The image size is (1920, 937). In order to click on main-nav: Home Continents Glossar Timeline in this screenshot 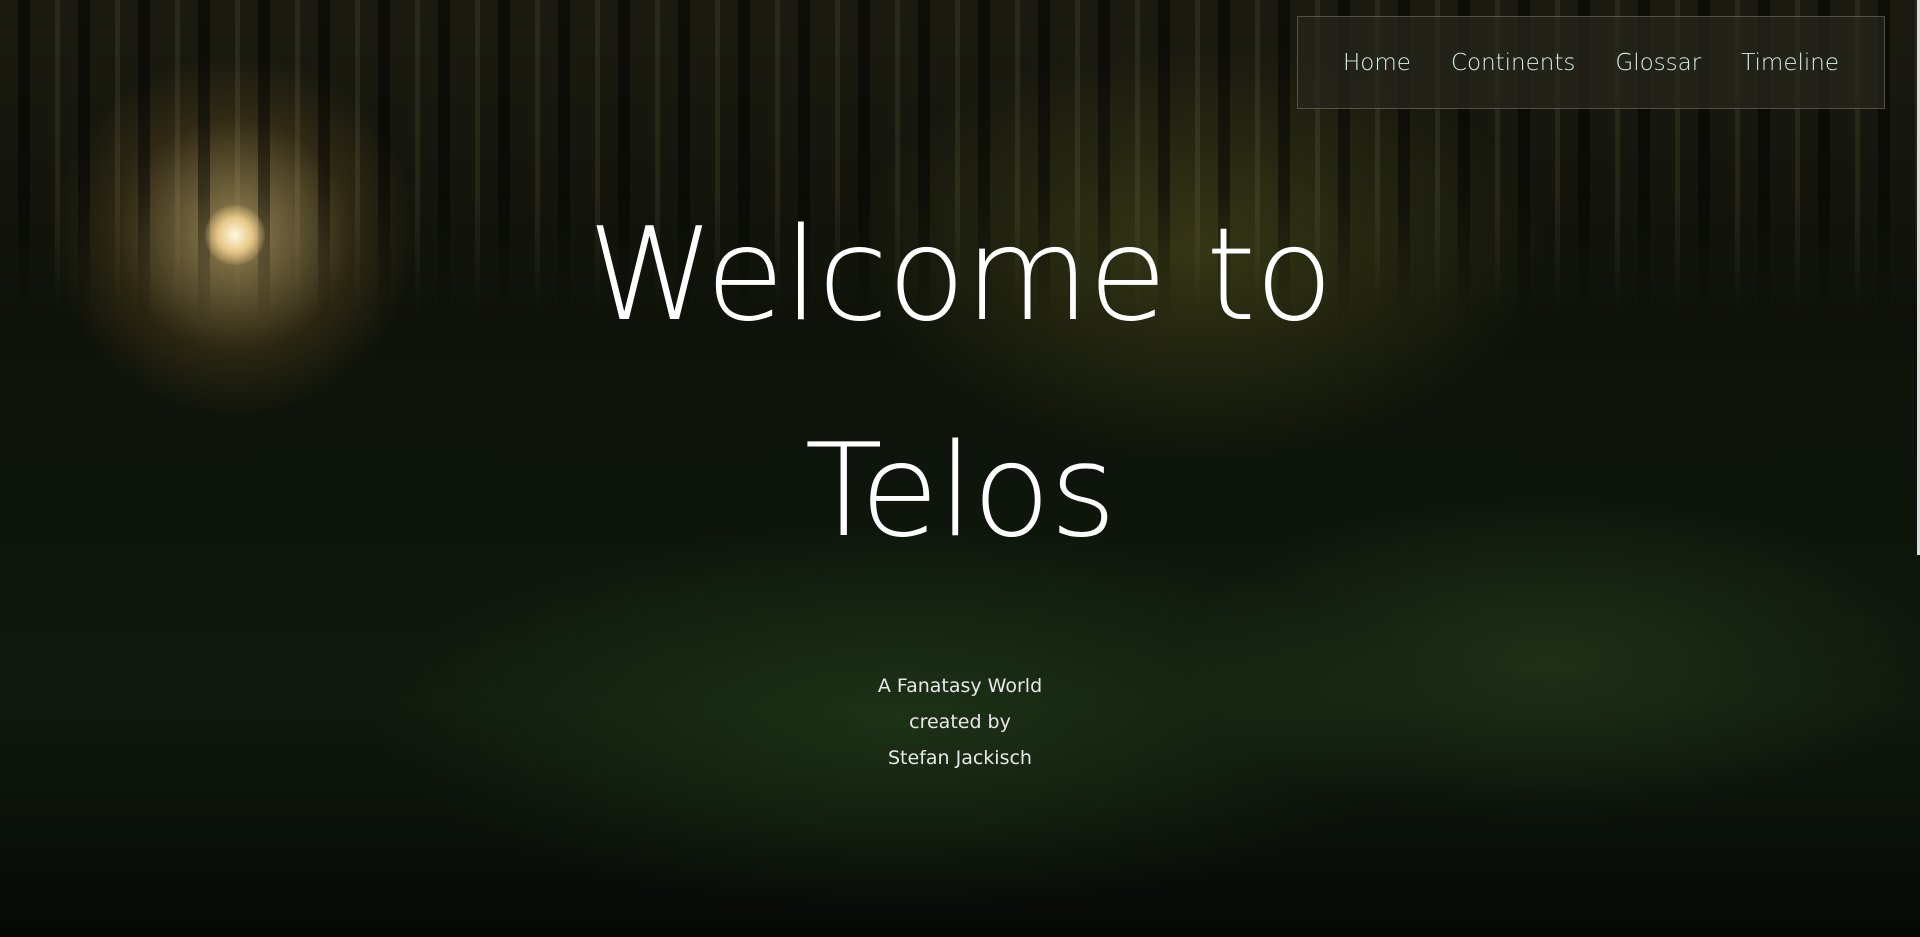, I will do `click(1591, 62)`.